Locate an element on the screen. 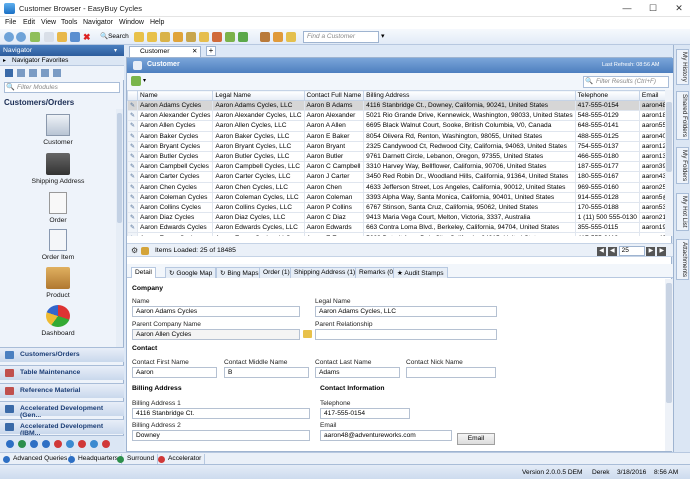 The image size is (690, 479). module-order: Order is located at coordinates (58, 208).